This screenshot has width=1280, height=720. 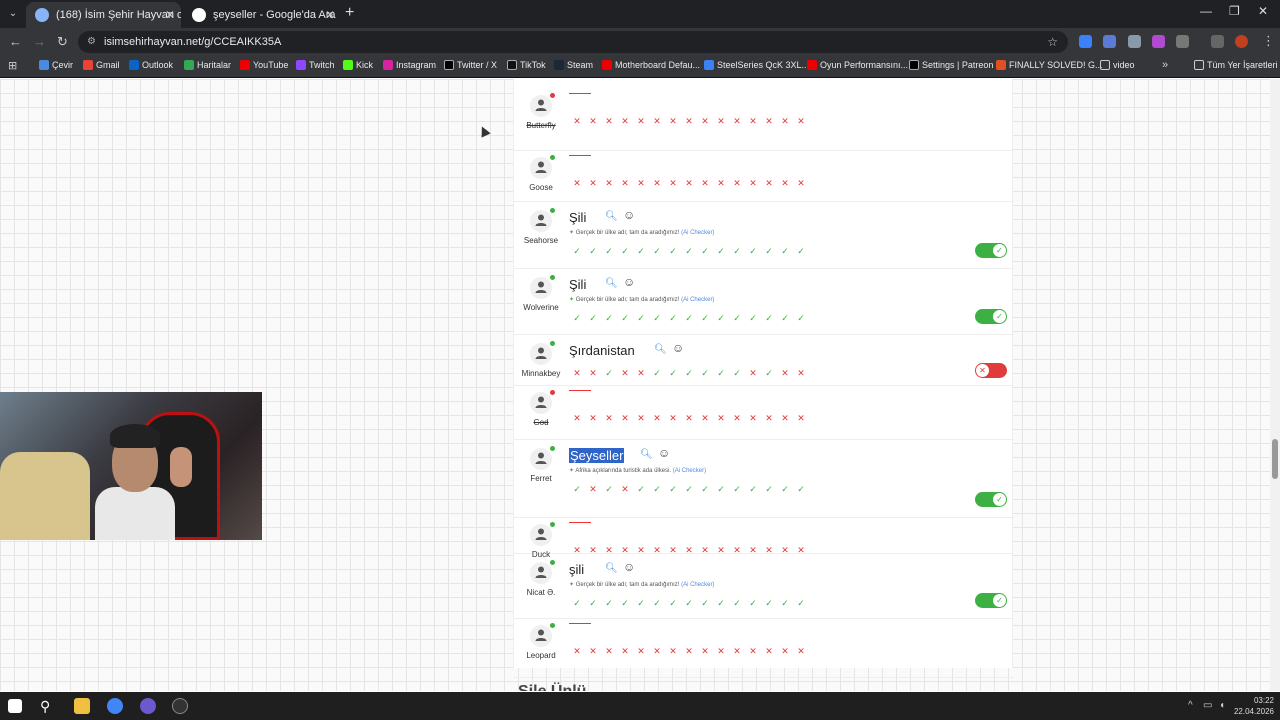 What do you see at coordinates (12, 65) in the screenshot?
I see `apps-grid-icon: ⊞` at bounding box center [12, 65].